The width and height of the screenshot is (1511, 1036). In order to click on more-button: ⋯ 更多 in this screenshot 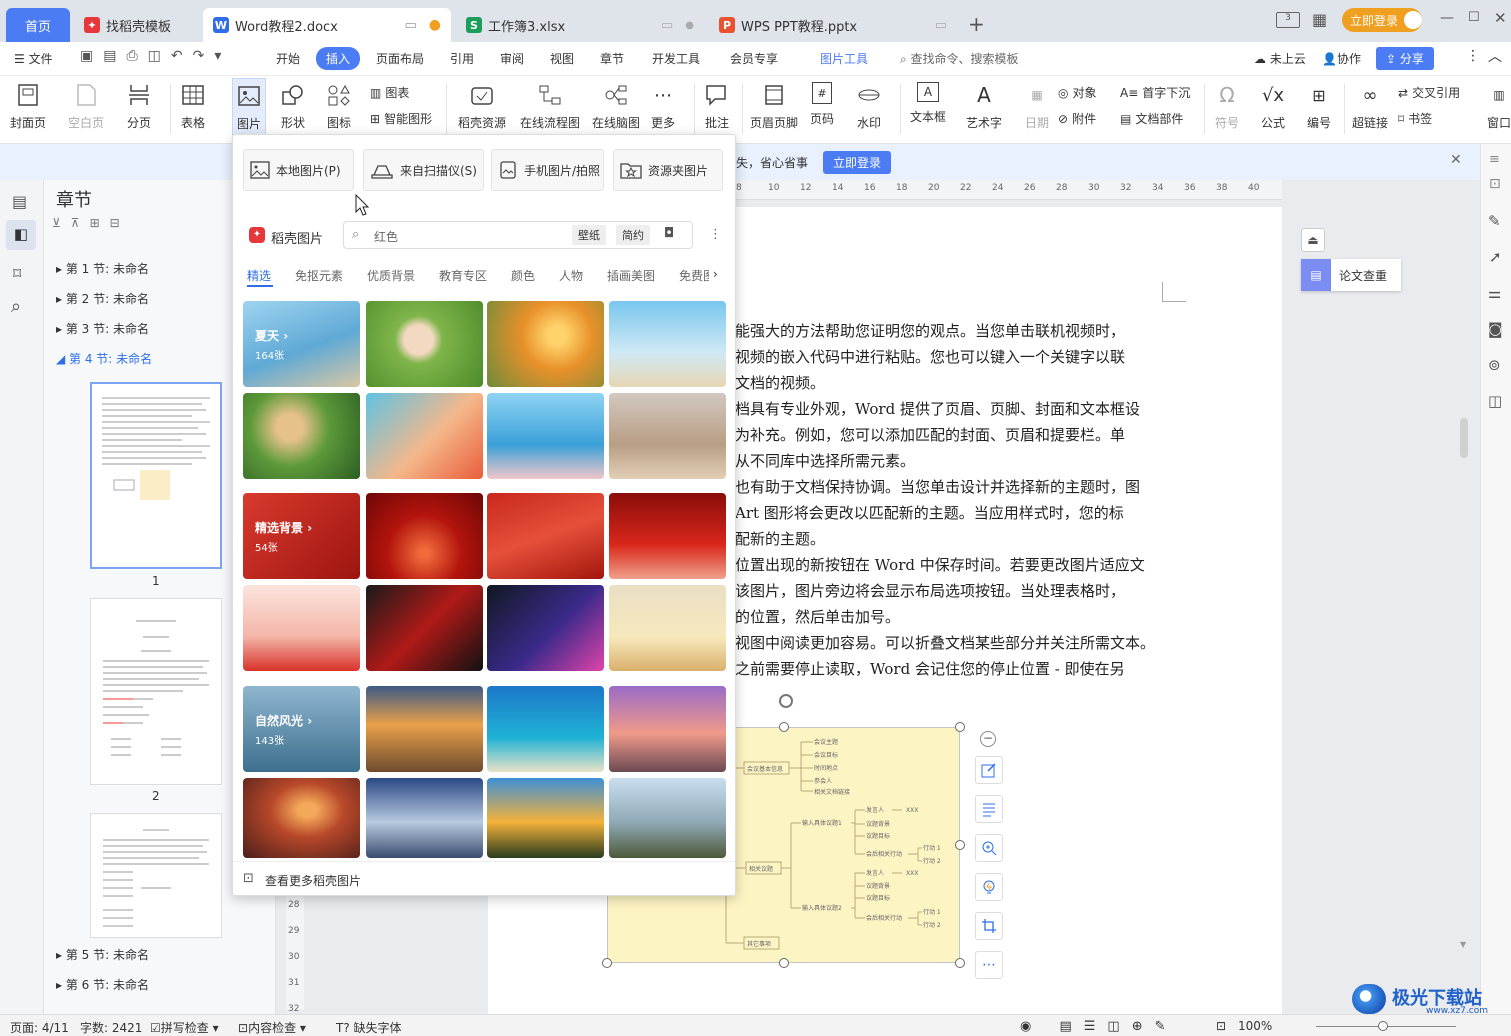, I will do `click(663, 106)`.